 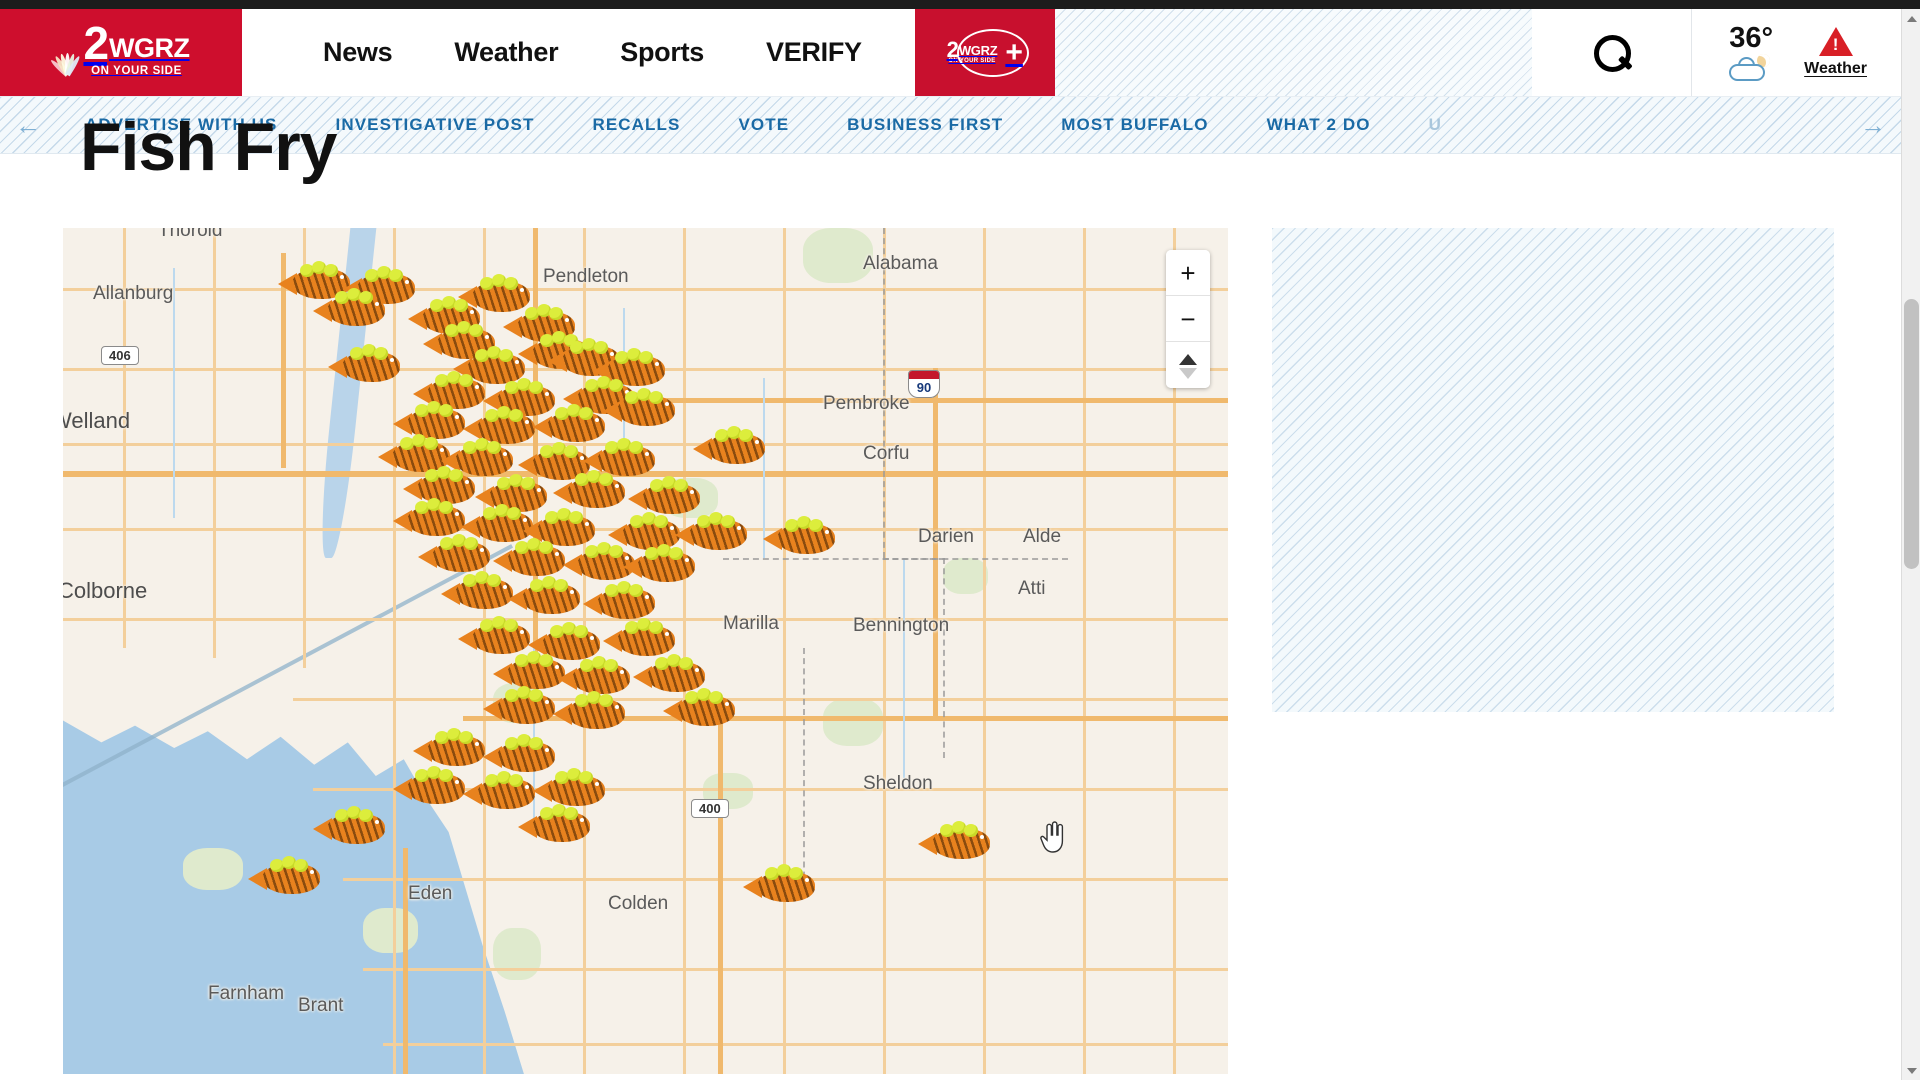 I want to click on wgrz-plus-button: 2 WGRZ ON YOUR SIDE +, so click(x=984, y=52).